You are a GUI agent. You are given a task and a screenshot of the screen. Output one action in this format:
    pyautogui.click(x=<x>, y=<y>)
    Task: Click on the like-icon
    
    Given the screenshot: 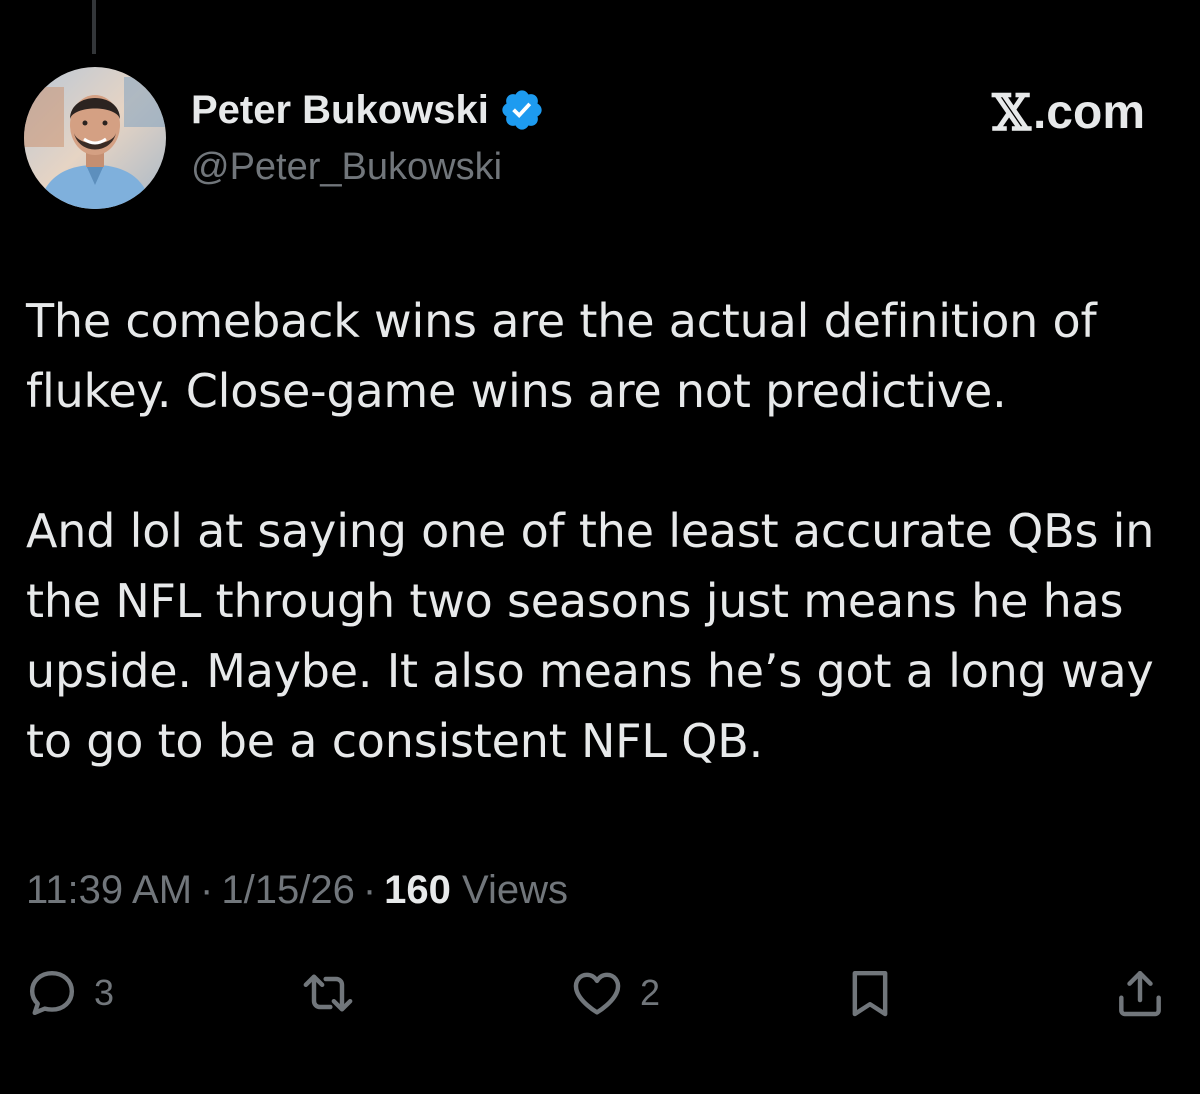 What is the action you would take?
    pyautogui.click(x=597, y=993)
    